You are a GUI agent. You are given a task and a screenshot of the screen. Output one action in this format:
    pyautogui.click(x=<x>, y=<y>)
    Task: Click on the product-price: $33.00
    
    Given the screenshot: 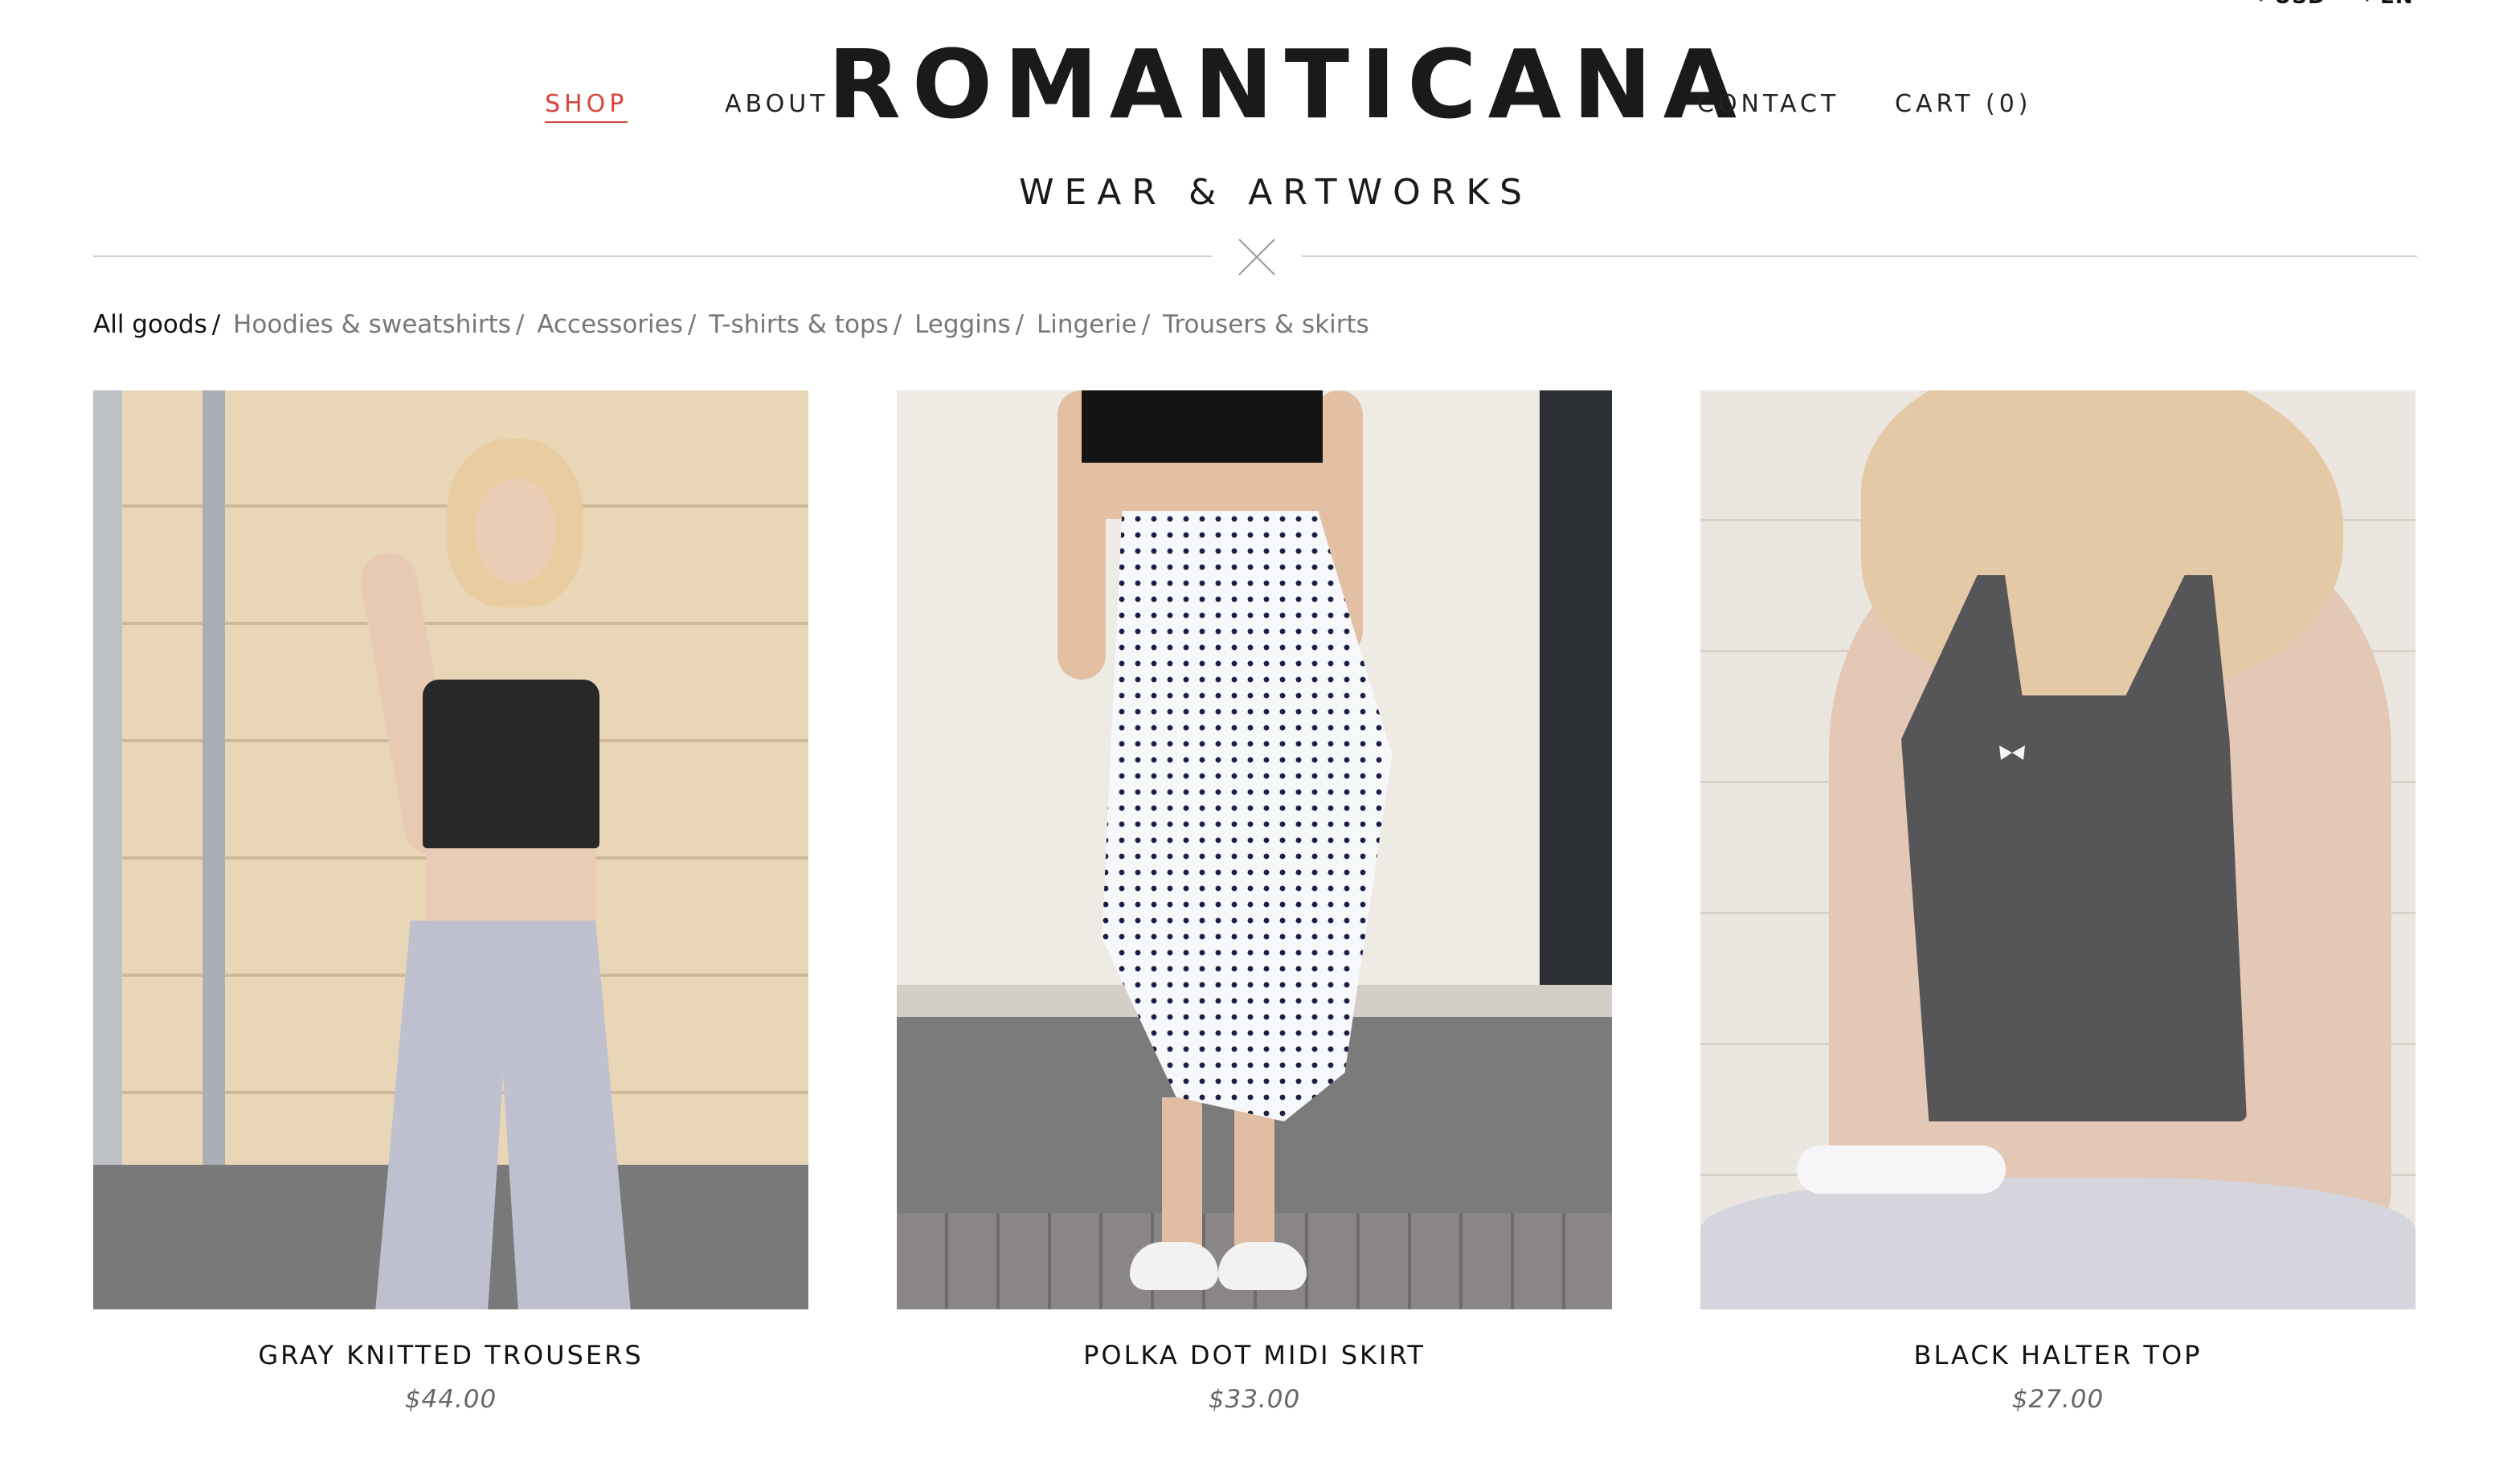 What is the action you would take?
    pyautogui.click(x=1254, y=1399)
    